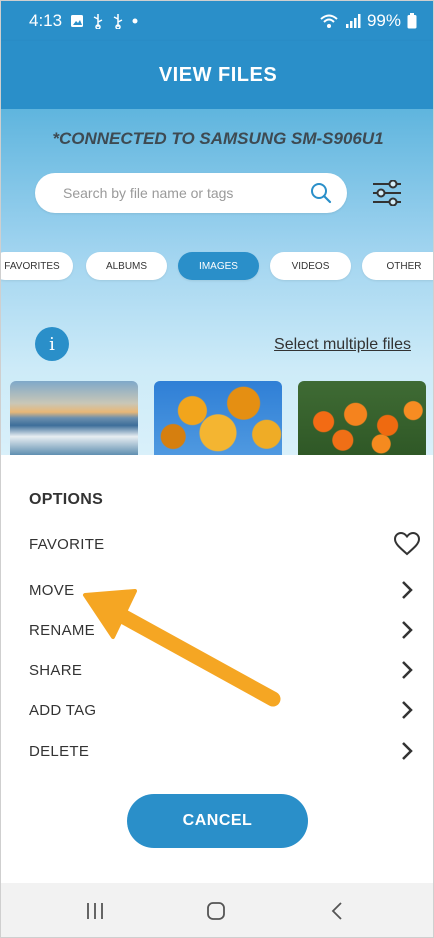 The height and width of the screenshot is (938, 434). What do you see at coordinates (383, 20) in the screenshot?
I see `battery-percent: 99%` at bounding box center [383, 20].